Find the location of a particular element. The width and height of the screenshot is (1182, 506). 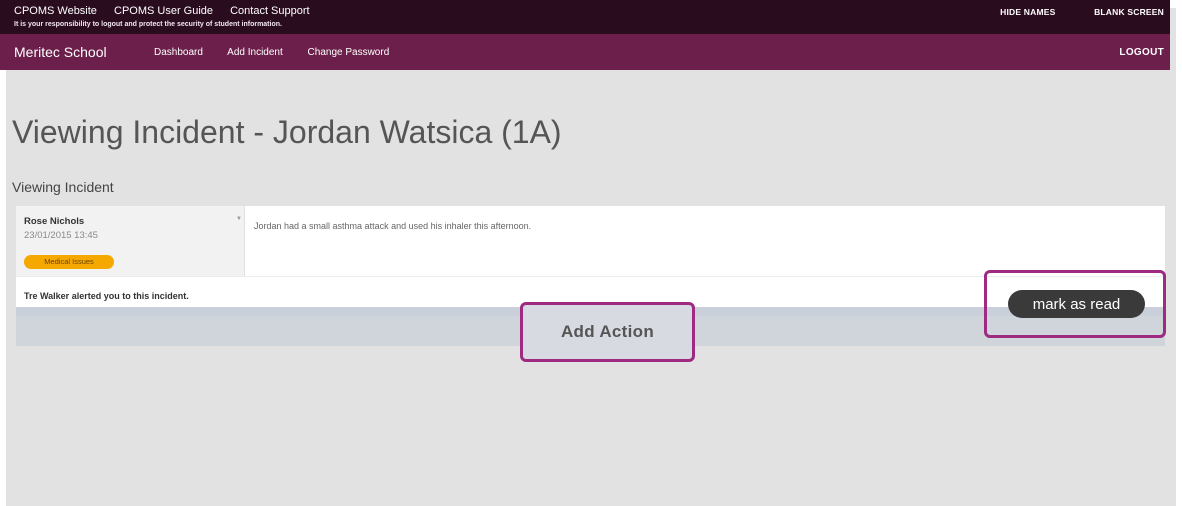

category-badge: Medical Issues is located at coordinates (69, 262).